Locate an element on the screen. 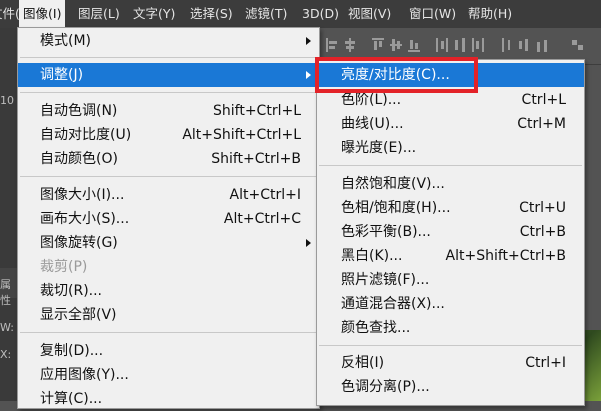 The width and height of the screenshot is (601, 411). menu-window: 窗口(W) is located at coordinates (432, 14).